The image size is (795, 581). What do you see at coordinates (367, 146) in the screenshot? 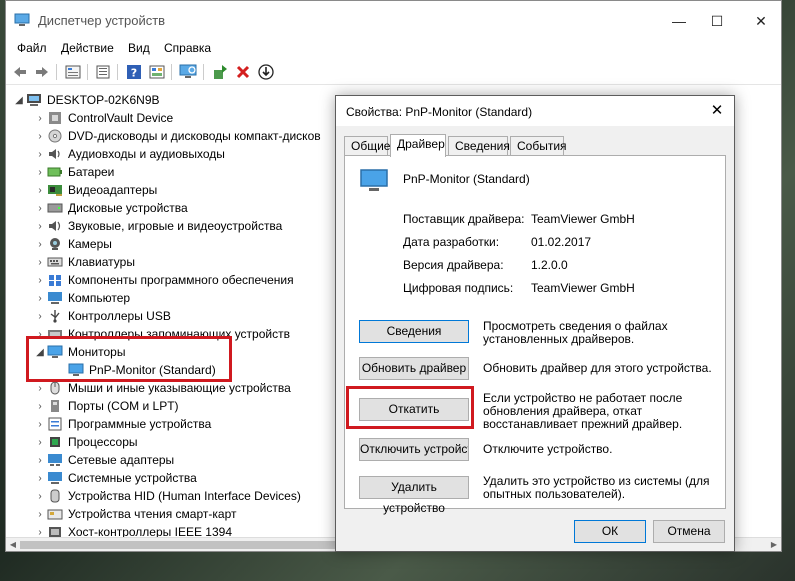
I see `tab-general: Общие` at bounding box center [367, 146].